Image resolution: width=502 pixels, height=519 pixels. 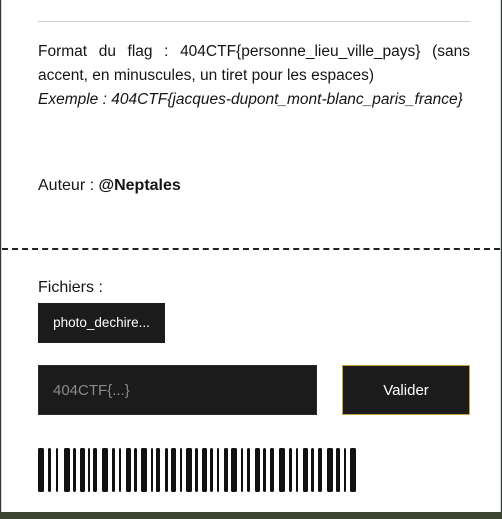 What do you see at coordinates (177, 390) in the screenshot?
I see `flag-input` at bounding box center [177, 390].